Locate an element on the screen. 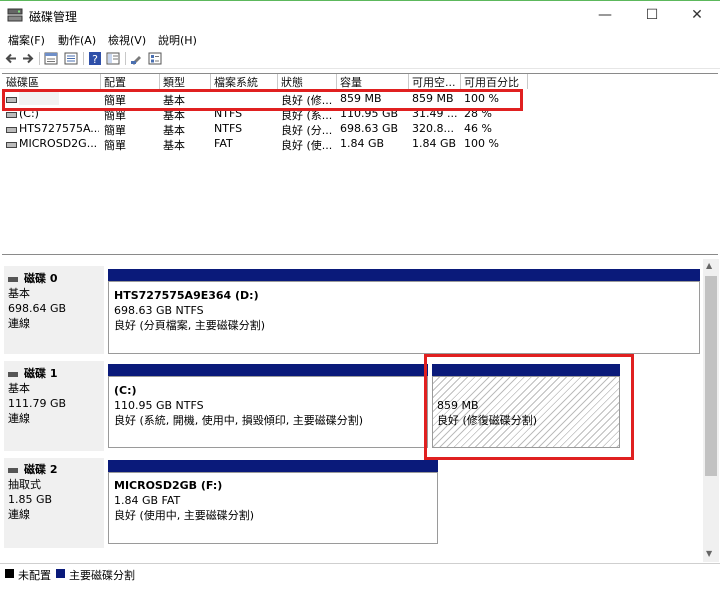 The image size is (720, 601). maximize-icon: ☐ is located at coordinates (652, 15).